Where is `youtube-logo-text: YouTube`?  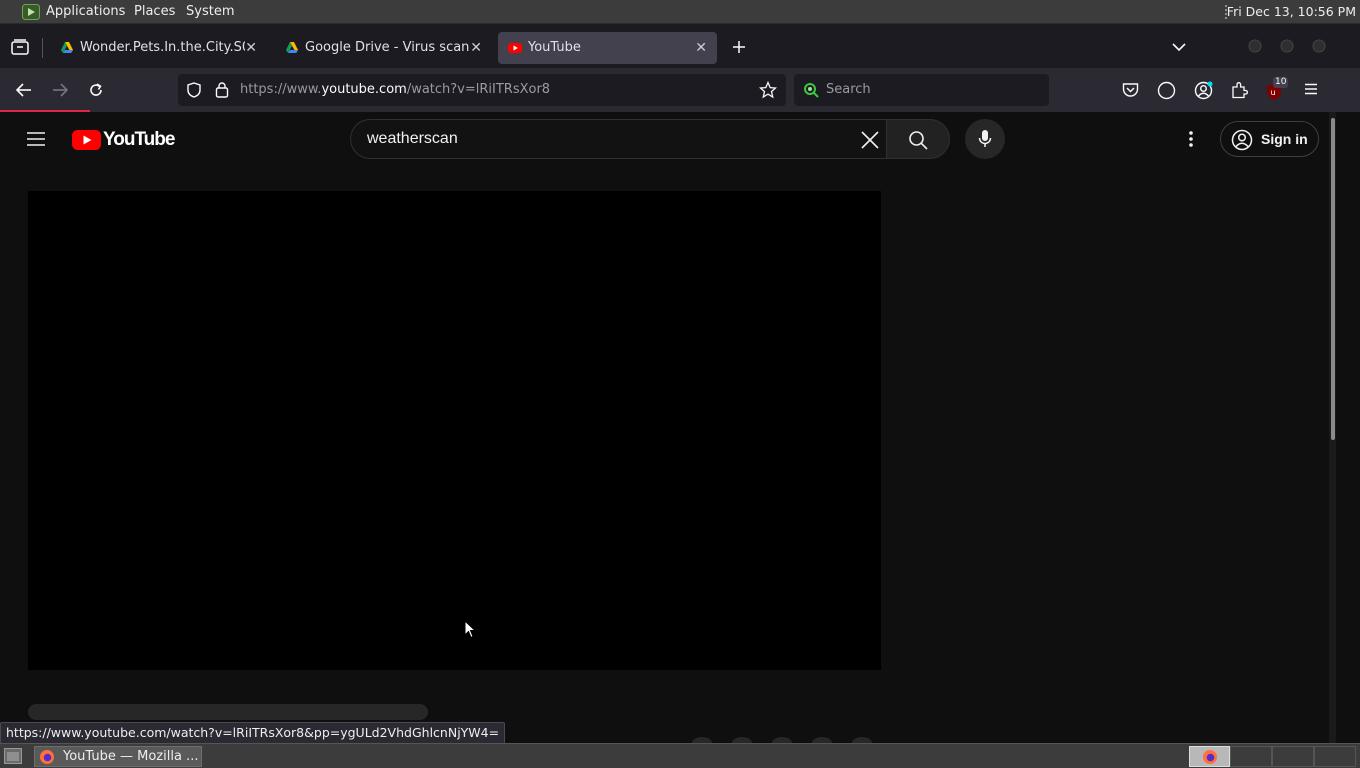
youtube-logo-text: YouTube is located at coordinates (139, 139).